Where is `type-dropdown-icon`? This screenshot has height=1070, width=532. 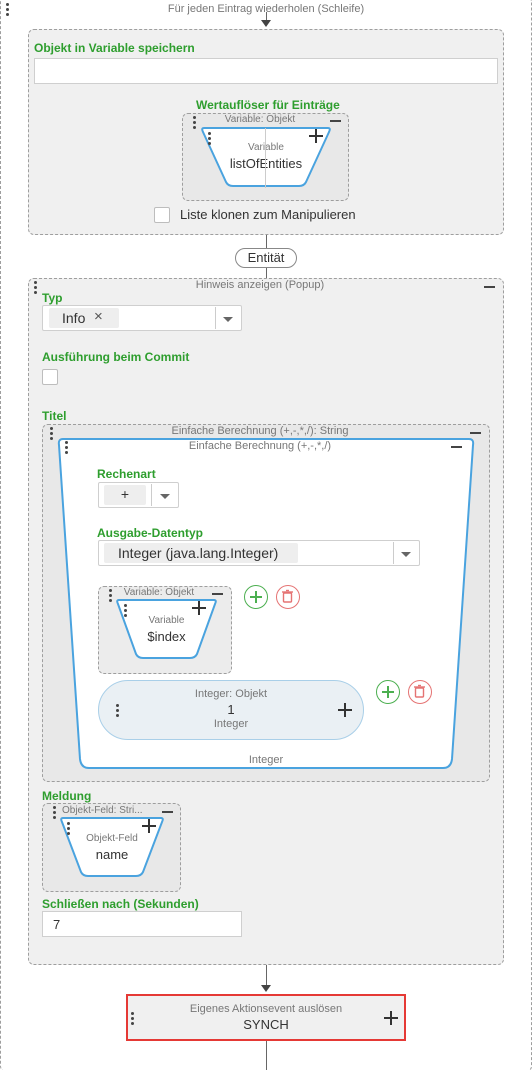
type-dropdown-icon is located at coordinates (228, 319).